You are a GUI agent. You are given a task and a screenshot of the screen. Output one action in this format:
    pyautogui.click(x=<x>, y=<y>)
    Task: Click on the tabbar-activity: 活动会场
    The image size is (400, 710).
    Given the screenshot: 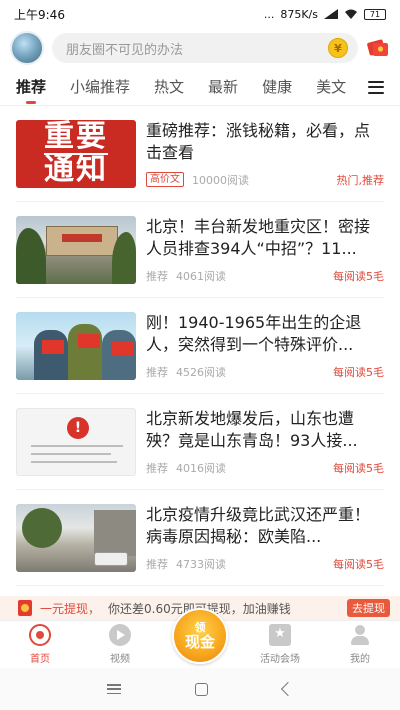 What is the action you would take?
    pyautogui.click(x=280, y=644)
    